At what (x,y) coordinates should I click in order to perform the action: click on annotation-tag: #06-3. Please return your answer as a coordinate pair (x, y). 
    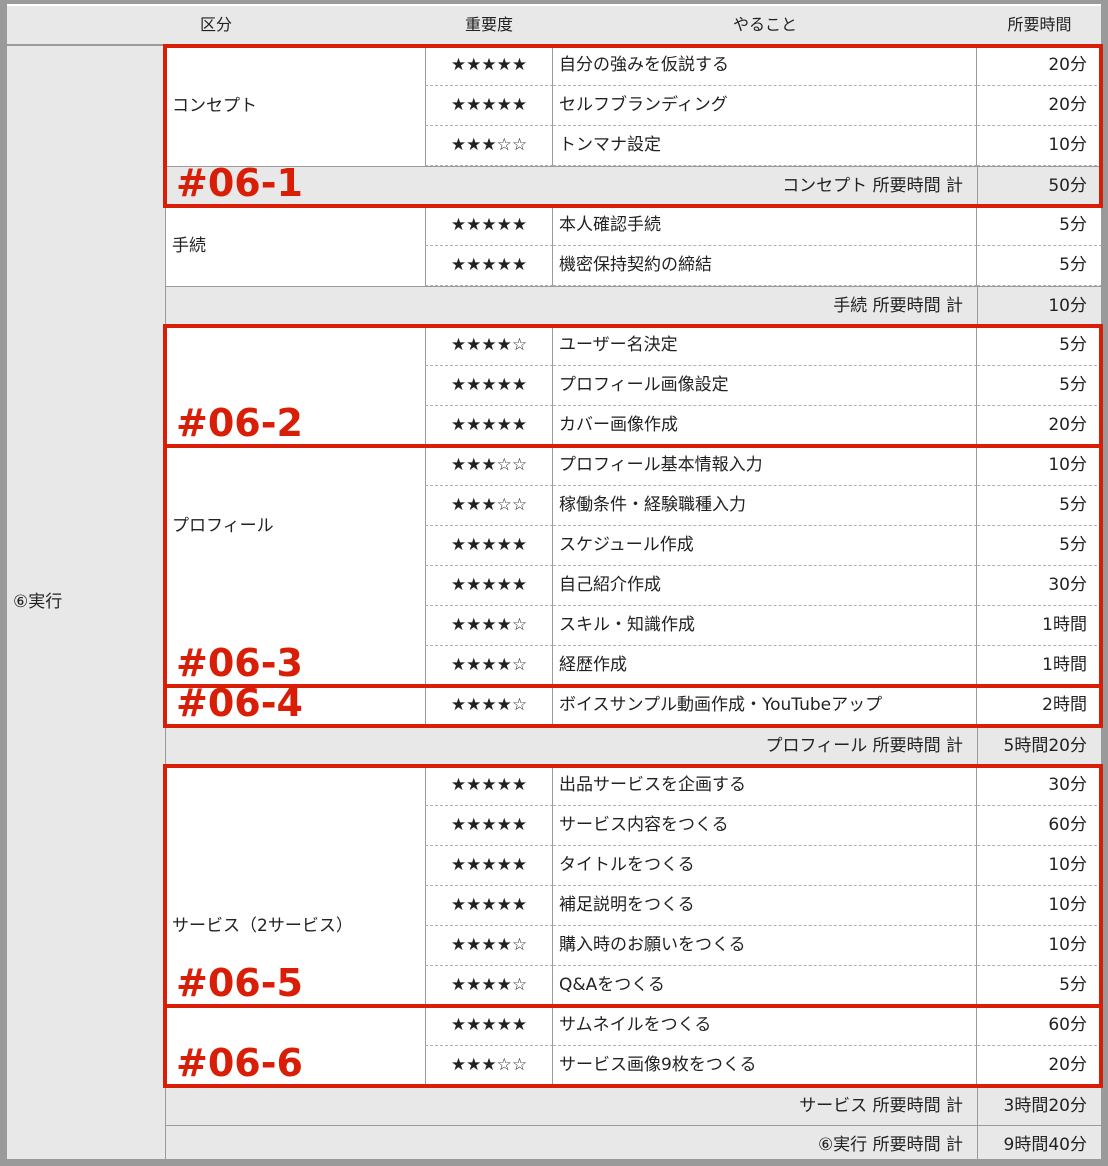
    Looking at the image, I should click on (239, 663).